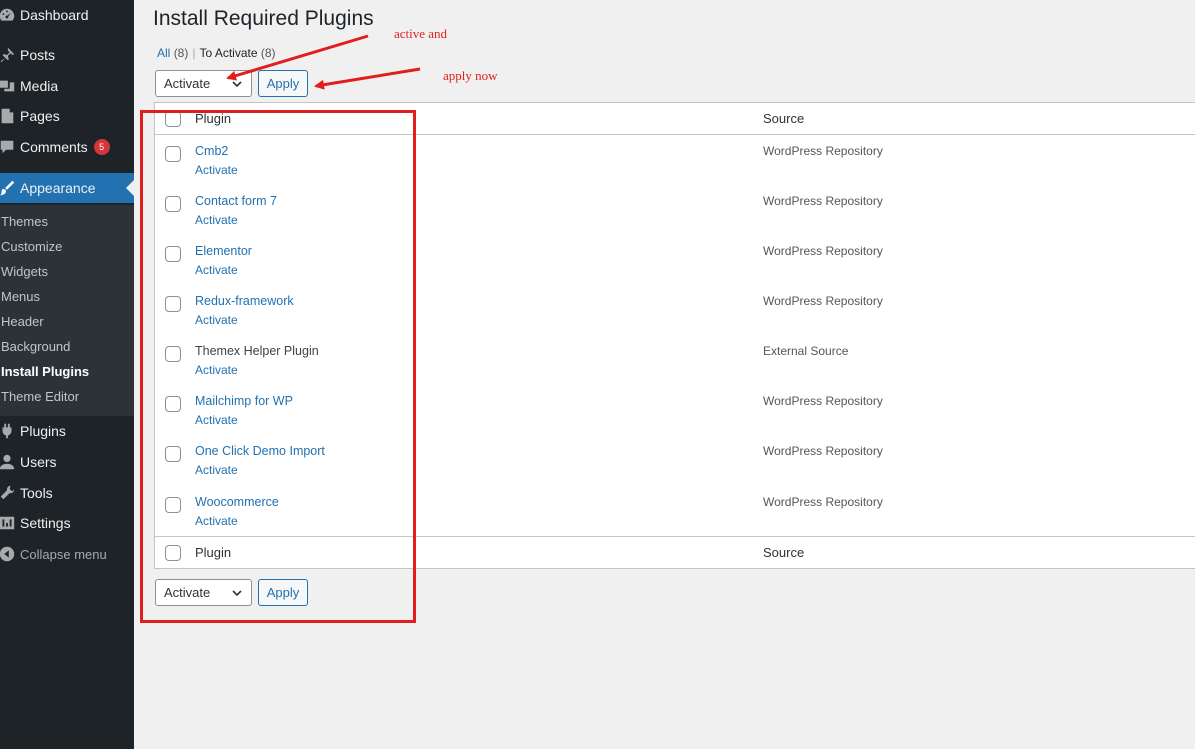 This screenshot has height=749, width=1195. Describe the element at coordinates (806, 351) in the screenshot. I see `plugin-source: External Source` at that location.